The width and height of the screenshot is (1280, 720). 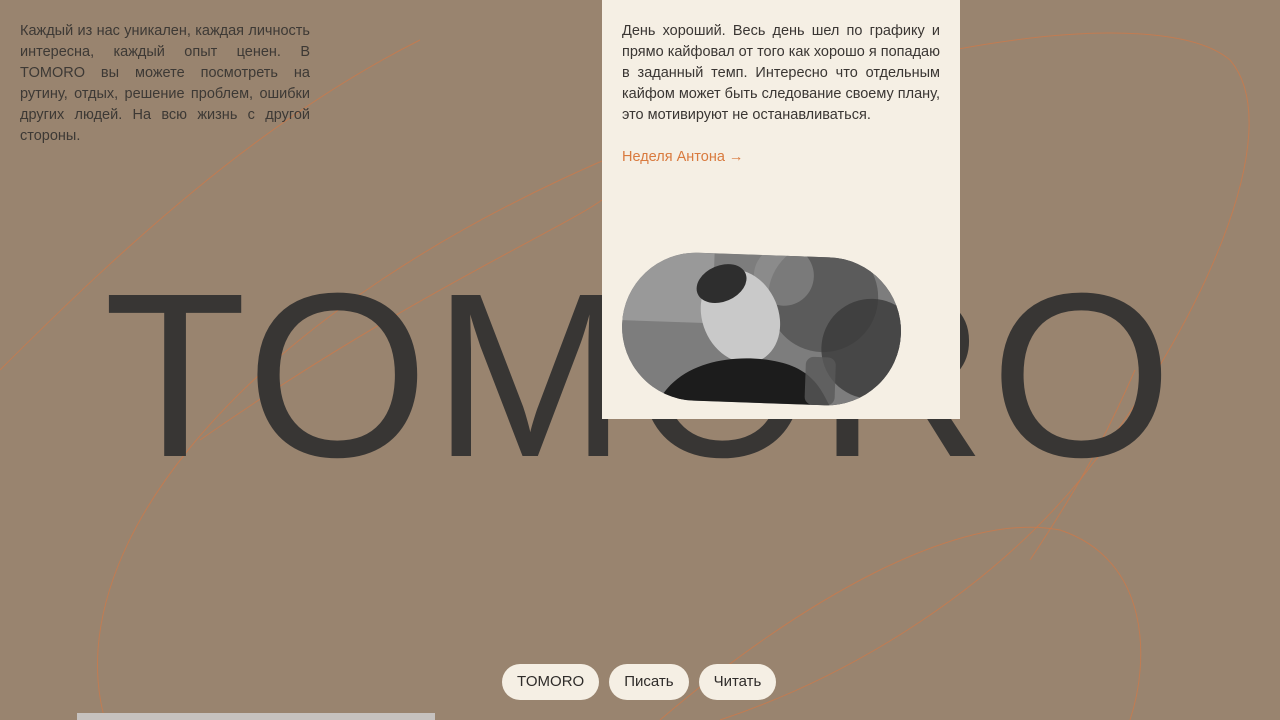 I want to click on story-link: Неделя Антона →, so click(x=682, y=157).